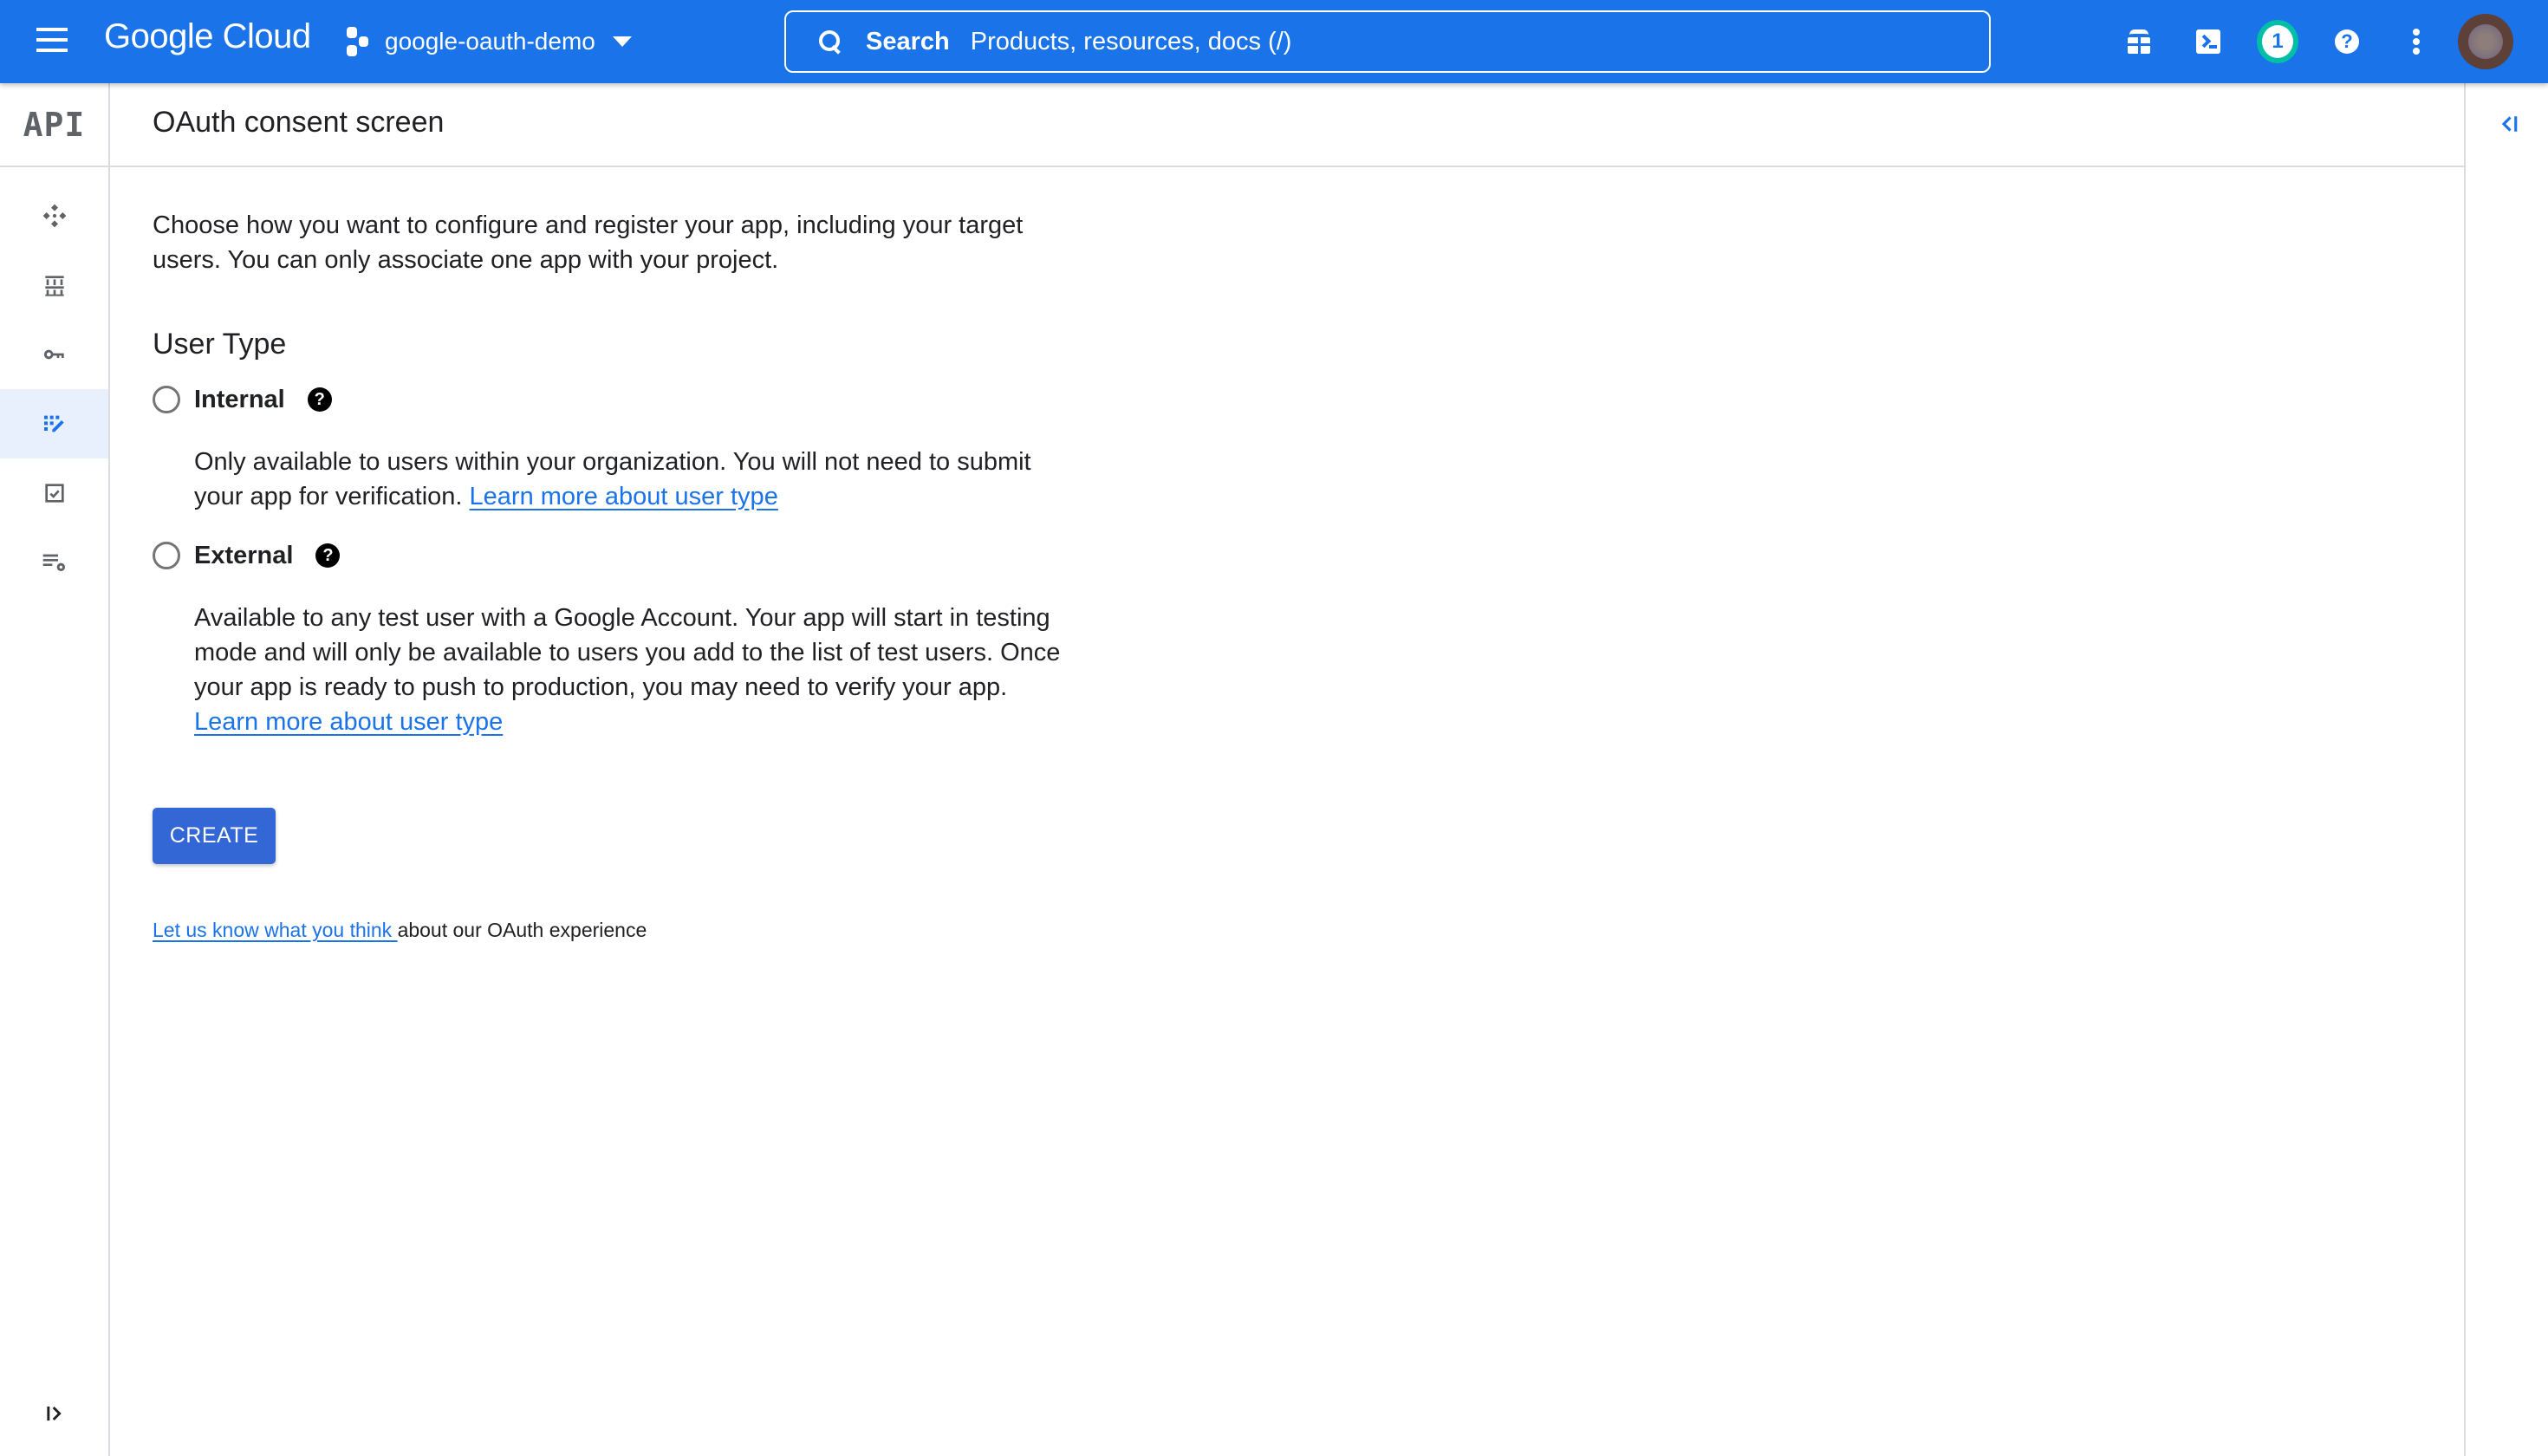 The width and height of the screenshot is (2548, 1456). Describe the element at coordinates (1387, 41) in the screenshot. I see `search-input: Search Products, resources, docs (/)` at that location.